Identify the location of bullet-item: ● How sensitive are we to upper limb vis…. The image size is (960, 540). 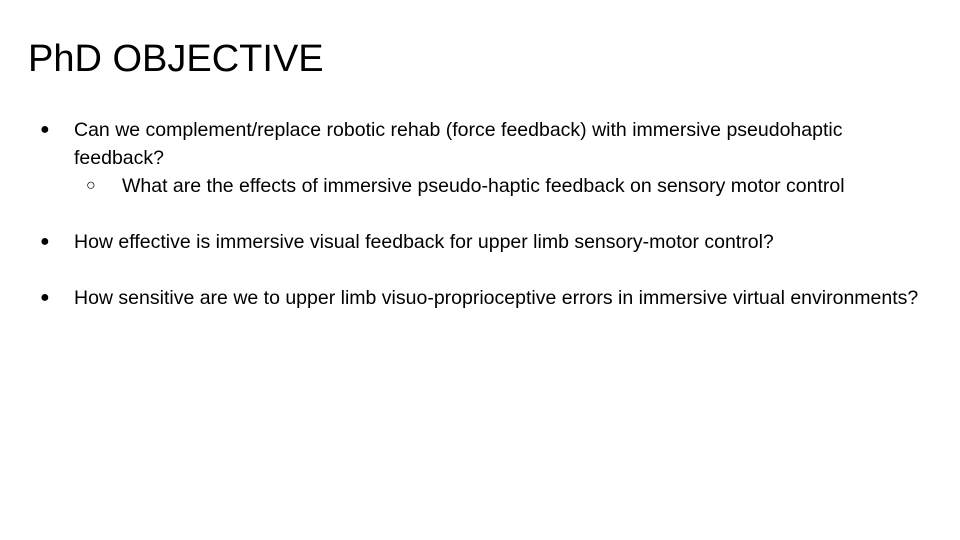
(483, 298).